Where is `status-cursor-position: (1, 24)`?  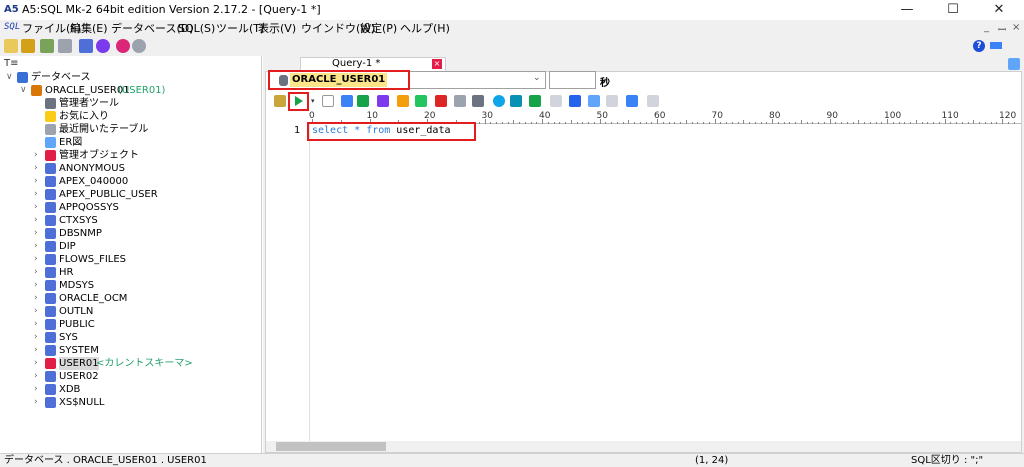 status-cursor-position: (1, 24) is located at coordinates (712, 460).